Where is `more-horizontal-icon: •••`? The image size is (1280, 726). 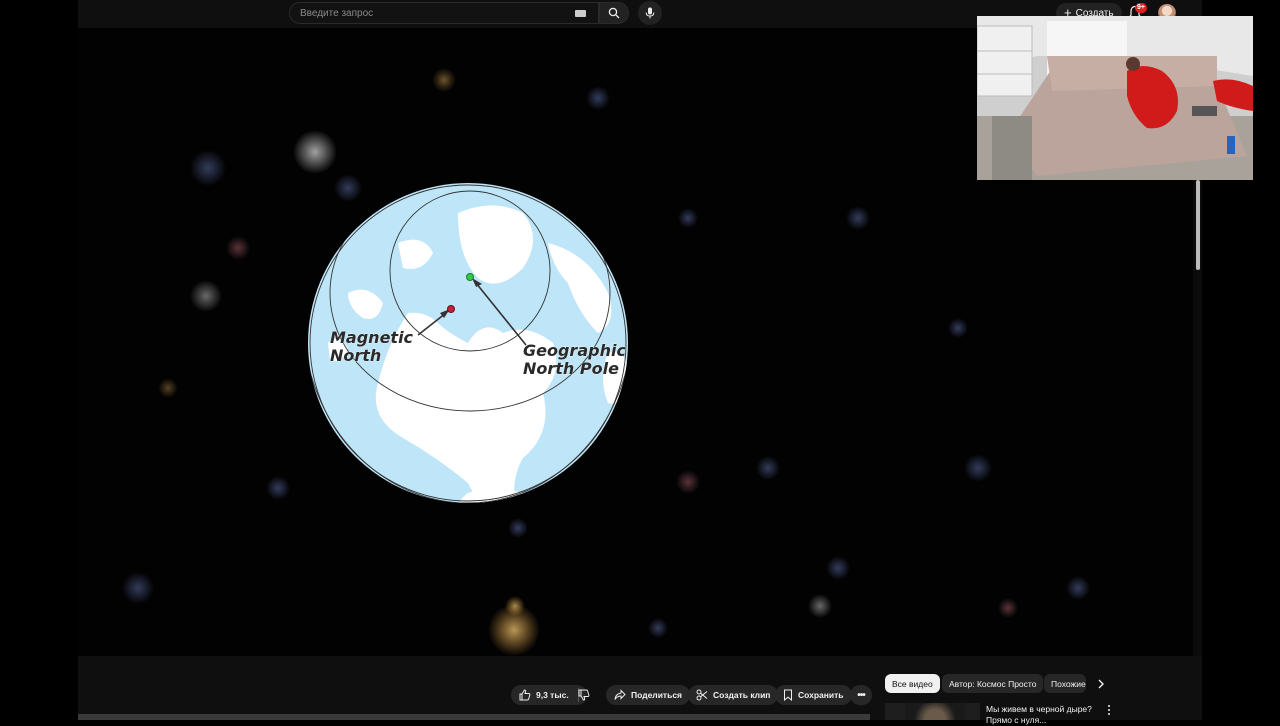 more-horizontal-icon: ••• is located at coordinates (861, 695).